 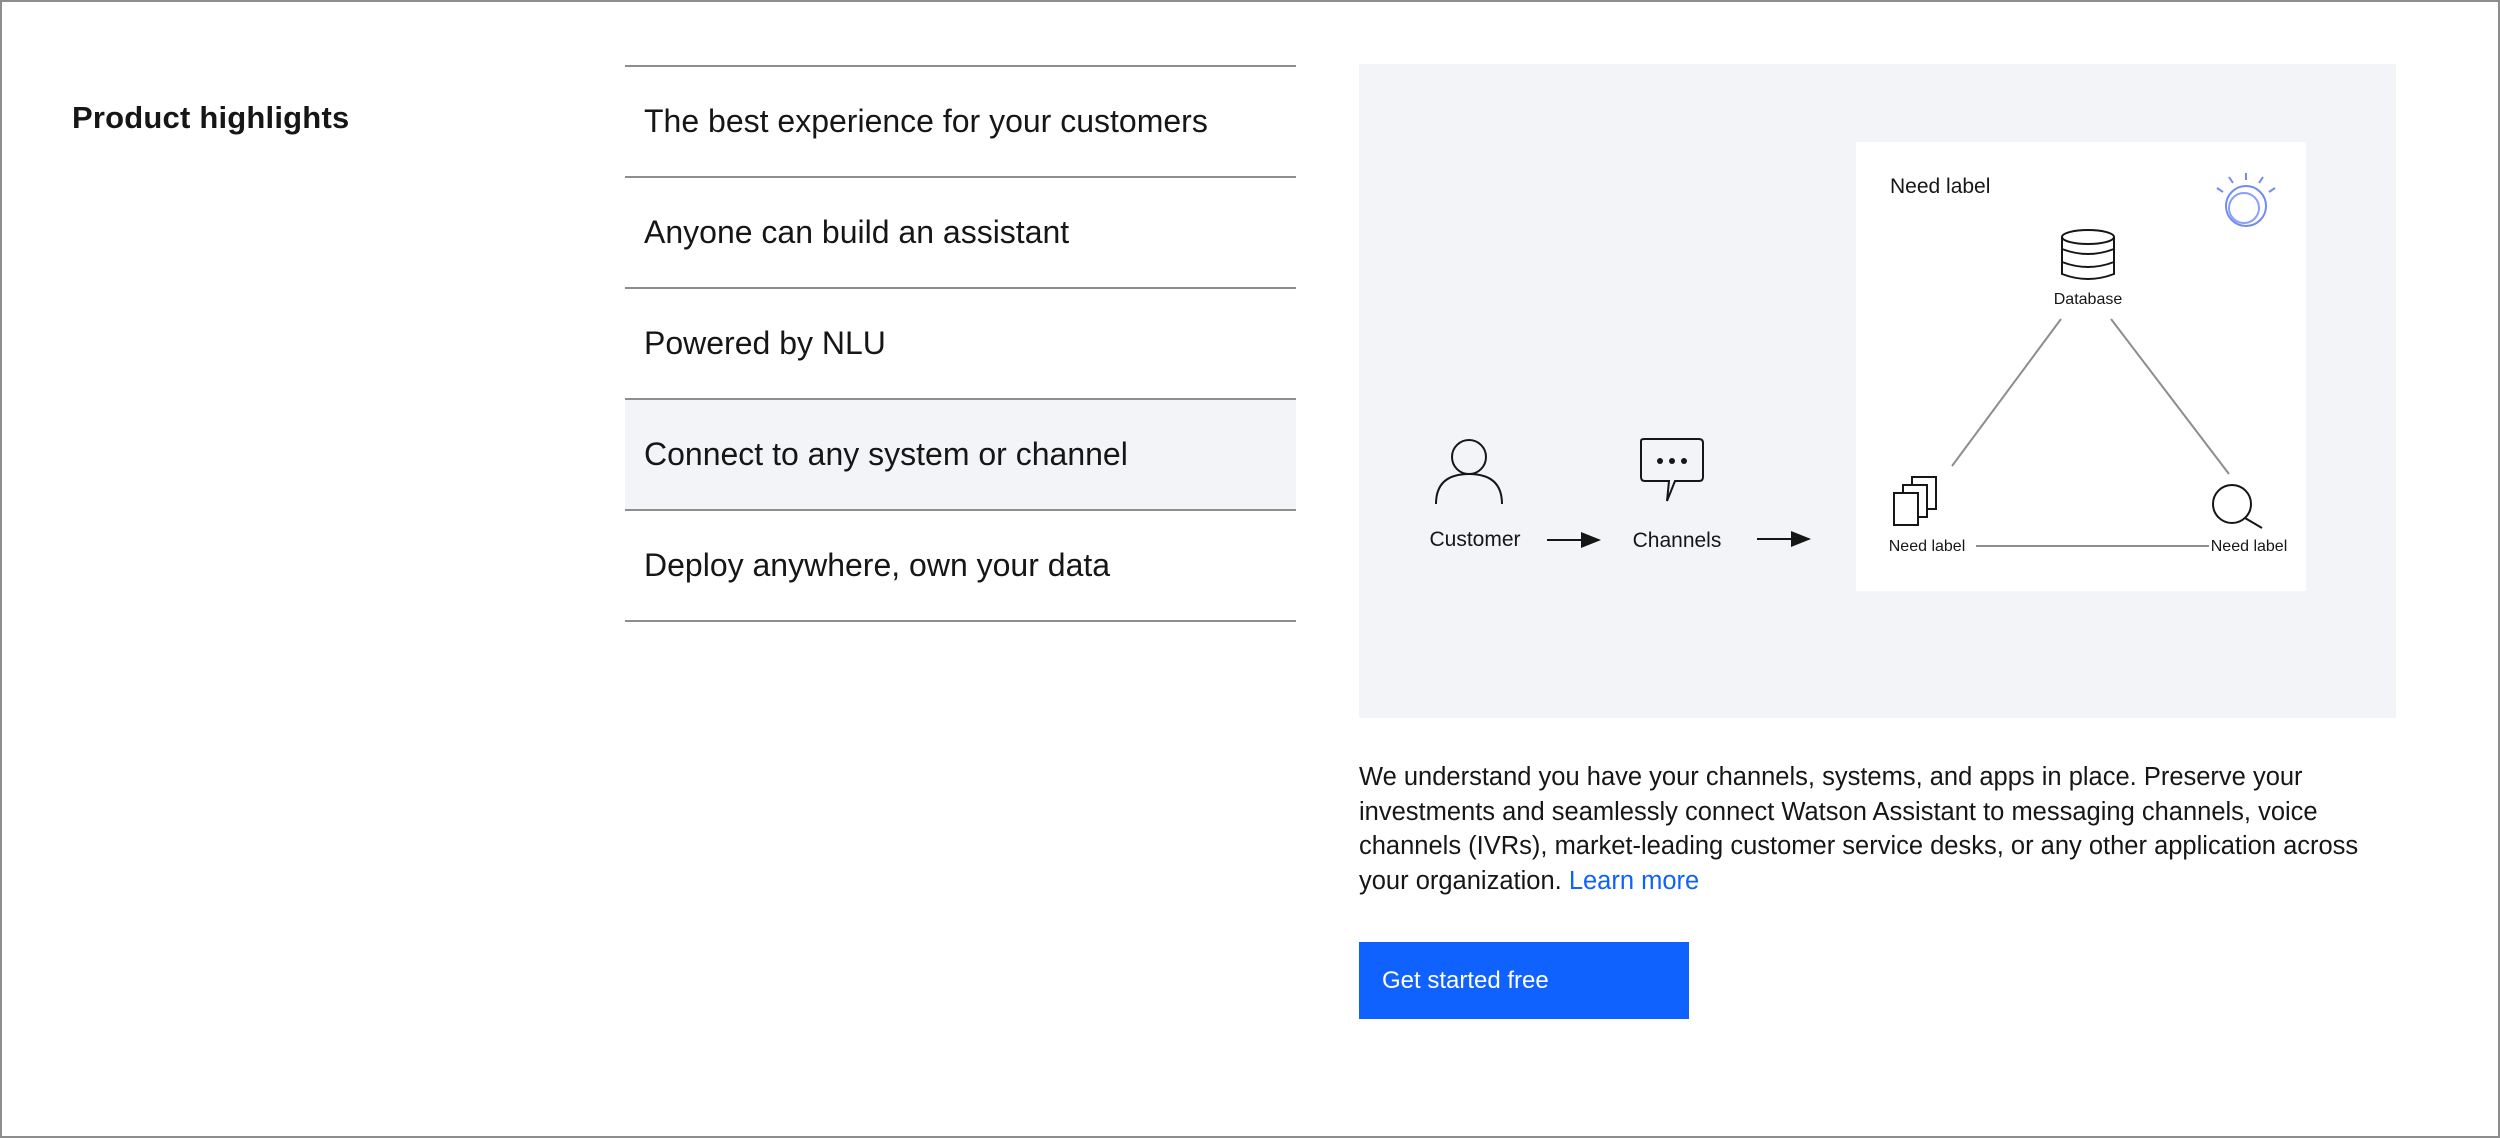 I want to click on section-heading: Product highlights, so click(x=211, y=117).